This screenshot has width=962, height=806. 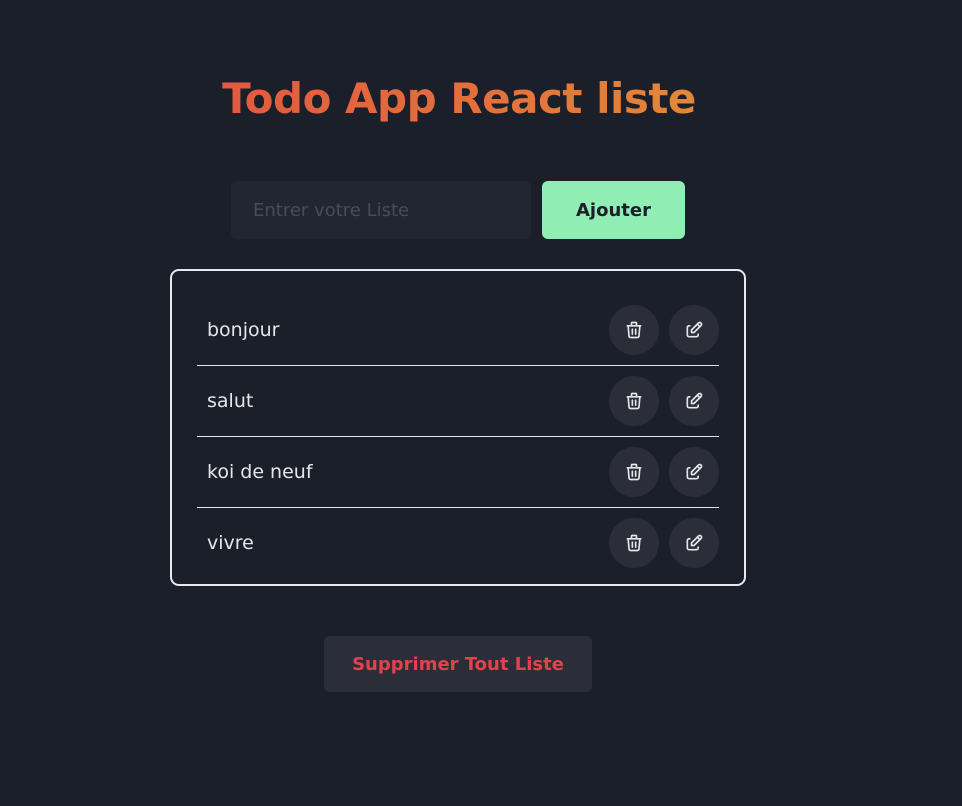 I want to click on list-item: koi de neuf, so click(x=458, y=472).